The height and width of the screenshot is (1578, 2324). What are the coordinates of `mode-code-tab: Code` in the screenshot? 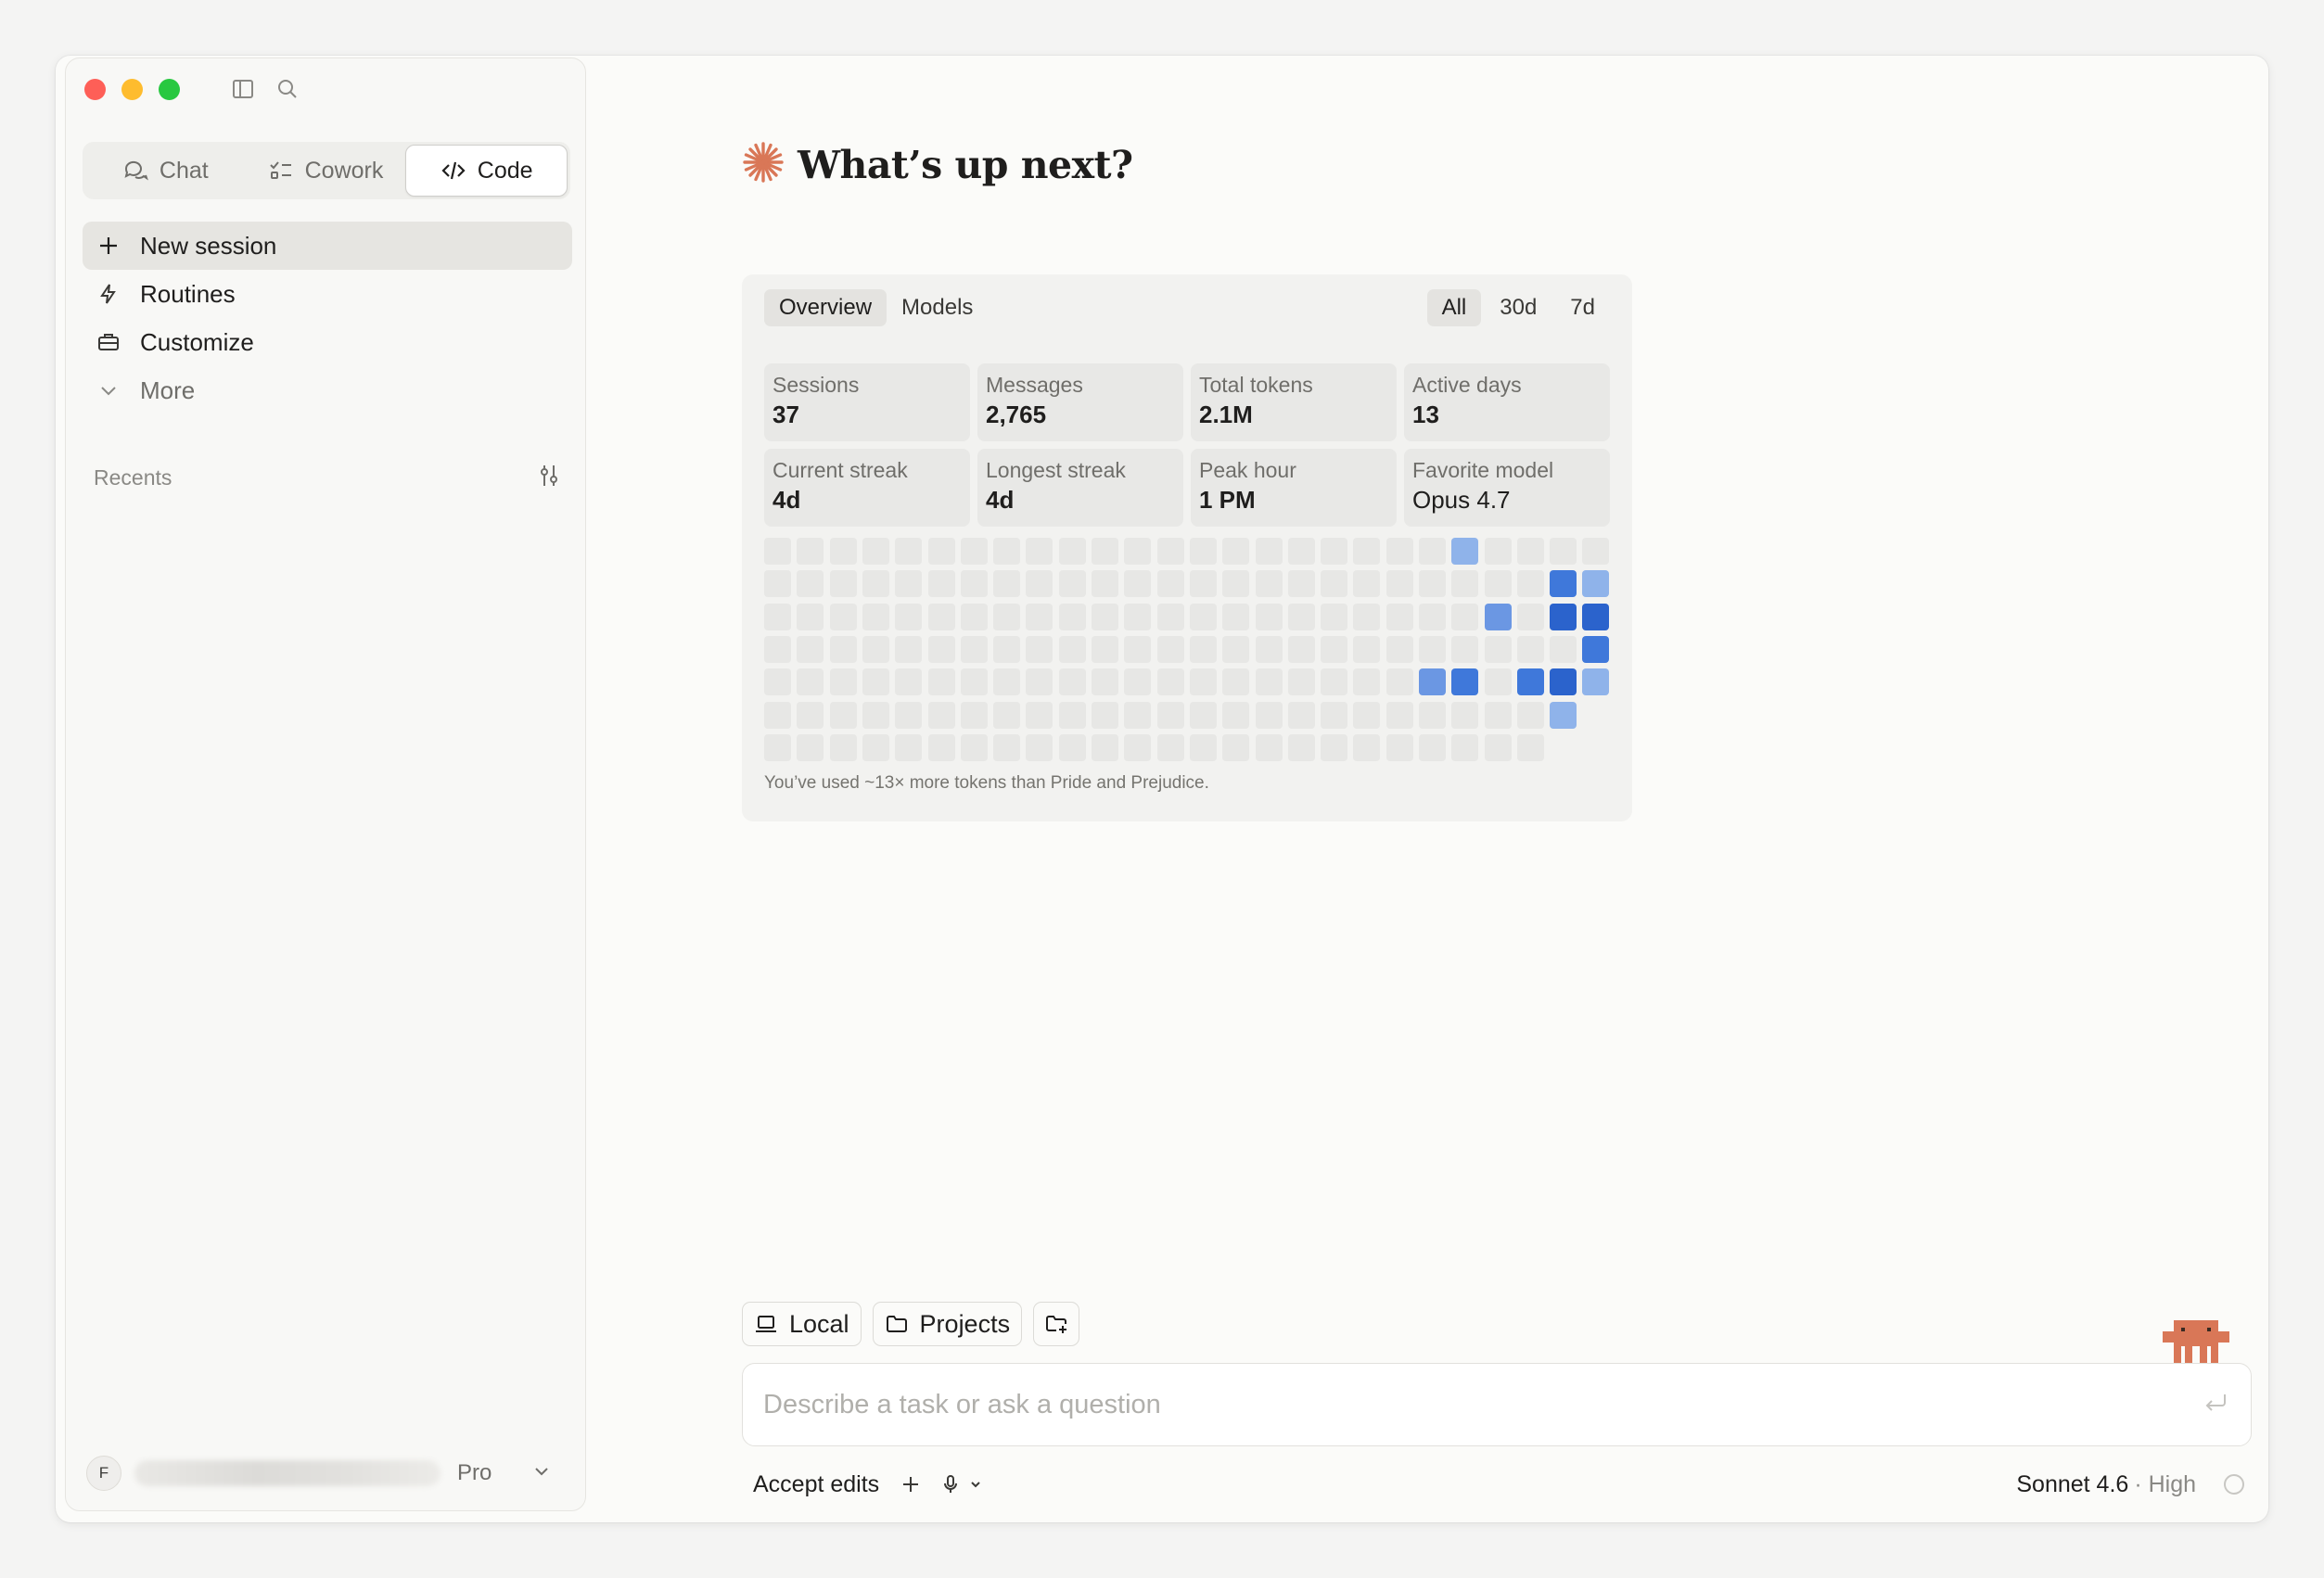 It's located at (487, 171).